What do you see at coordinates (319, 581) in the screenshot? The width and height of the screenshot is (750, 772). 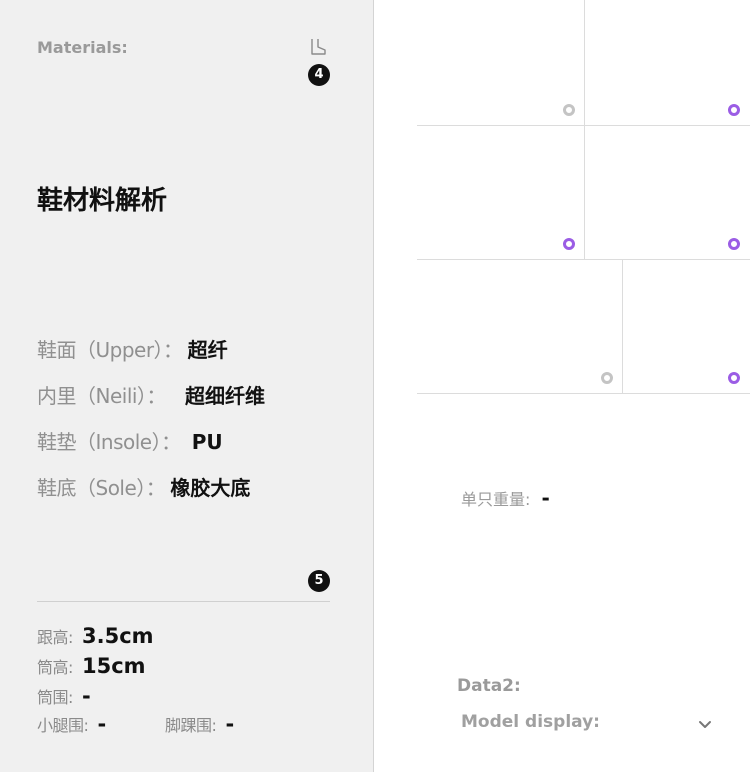 I see `step-badge-5: 5` at bounding box center [319, 581].